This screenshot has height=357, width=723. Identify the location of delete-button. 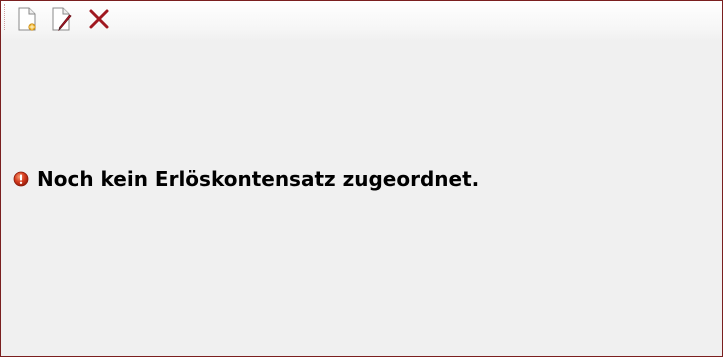
(99, 19).